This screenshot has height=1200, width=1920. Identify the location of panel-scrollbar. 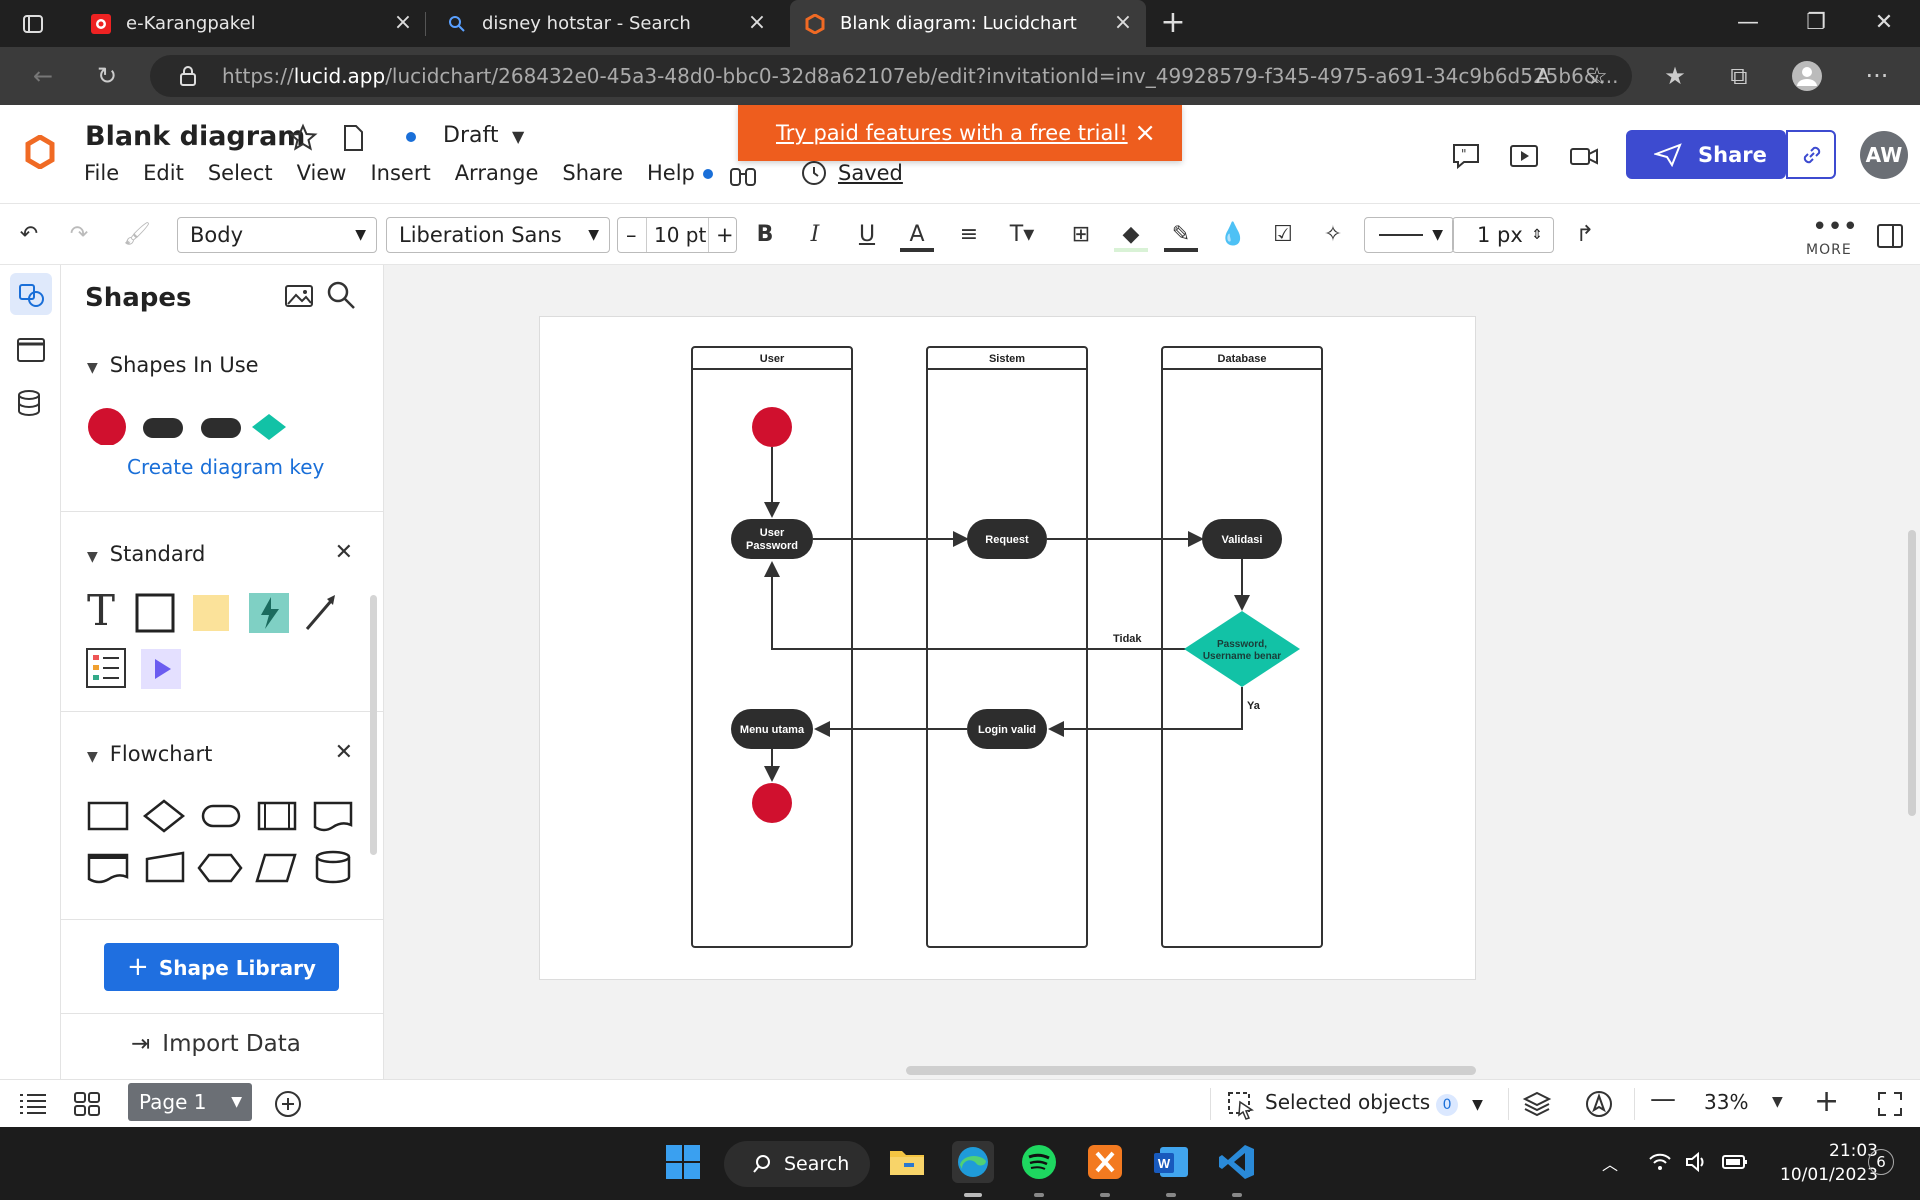
(373, 725).